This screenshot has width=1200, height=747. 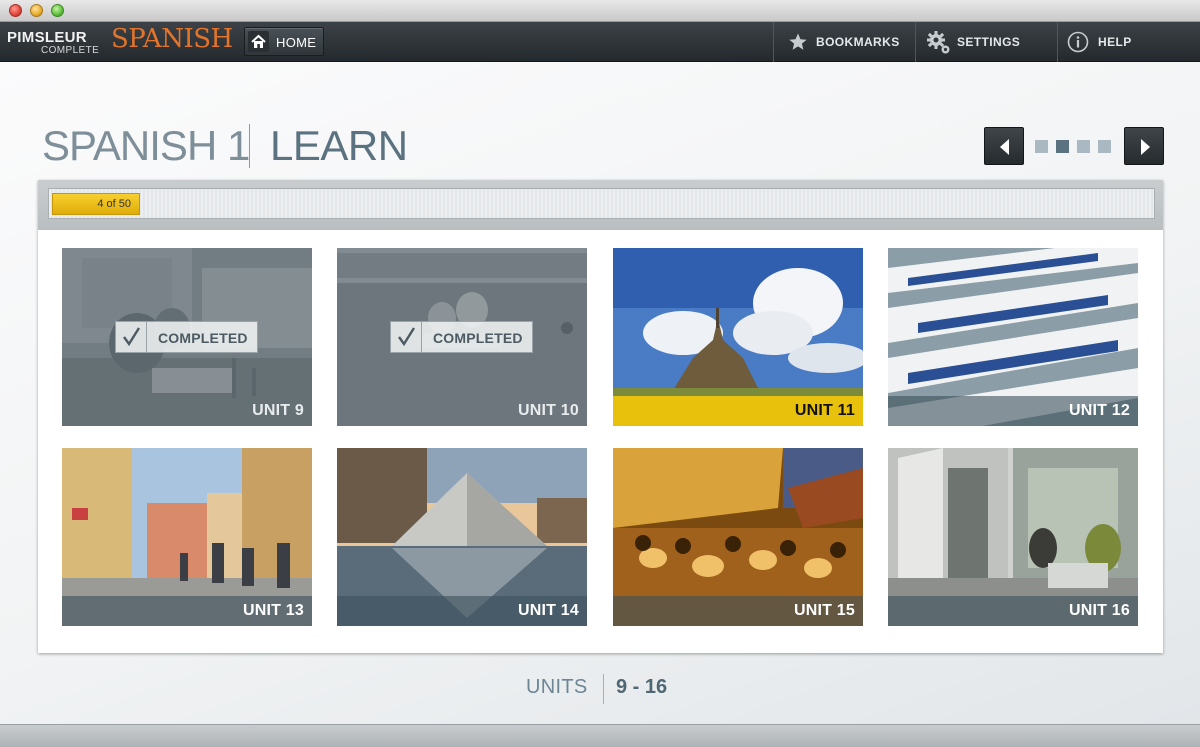 I want to click on next-page-button, so click(x=1144, y=146).